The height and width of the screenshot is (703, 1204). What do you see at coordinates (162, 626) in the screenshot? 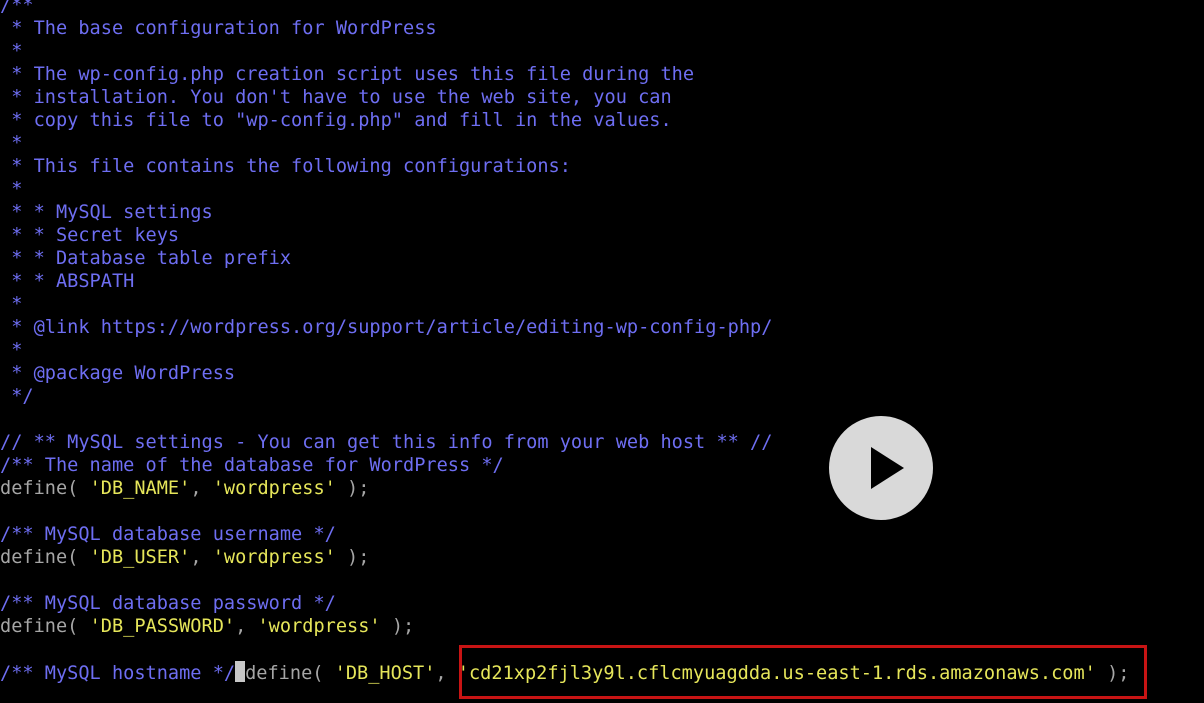
I see `db-password-key: 'DB_PASSWORD'` at bounding box center [162, 626].